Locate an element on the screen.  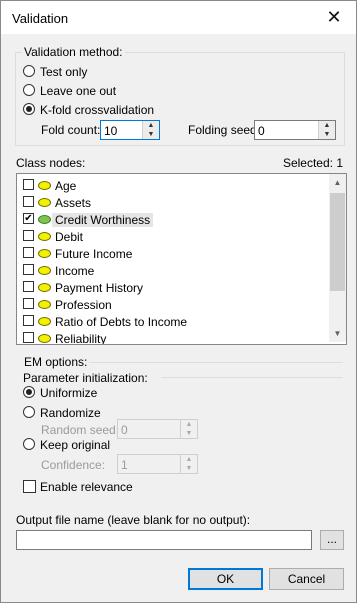
node-label: Future Income is located at coordinates (94, 254).